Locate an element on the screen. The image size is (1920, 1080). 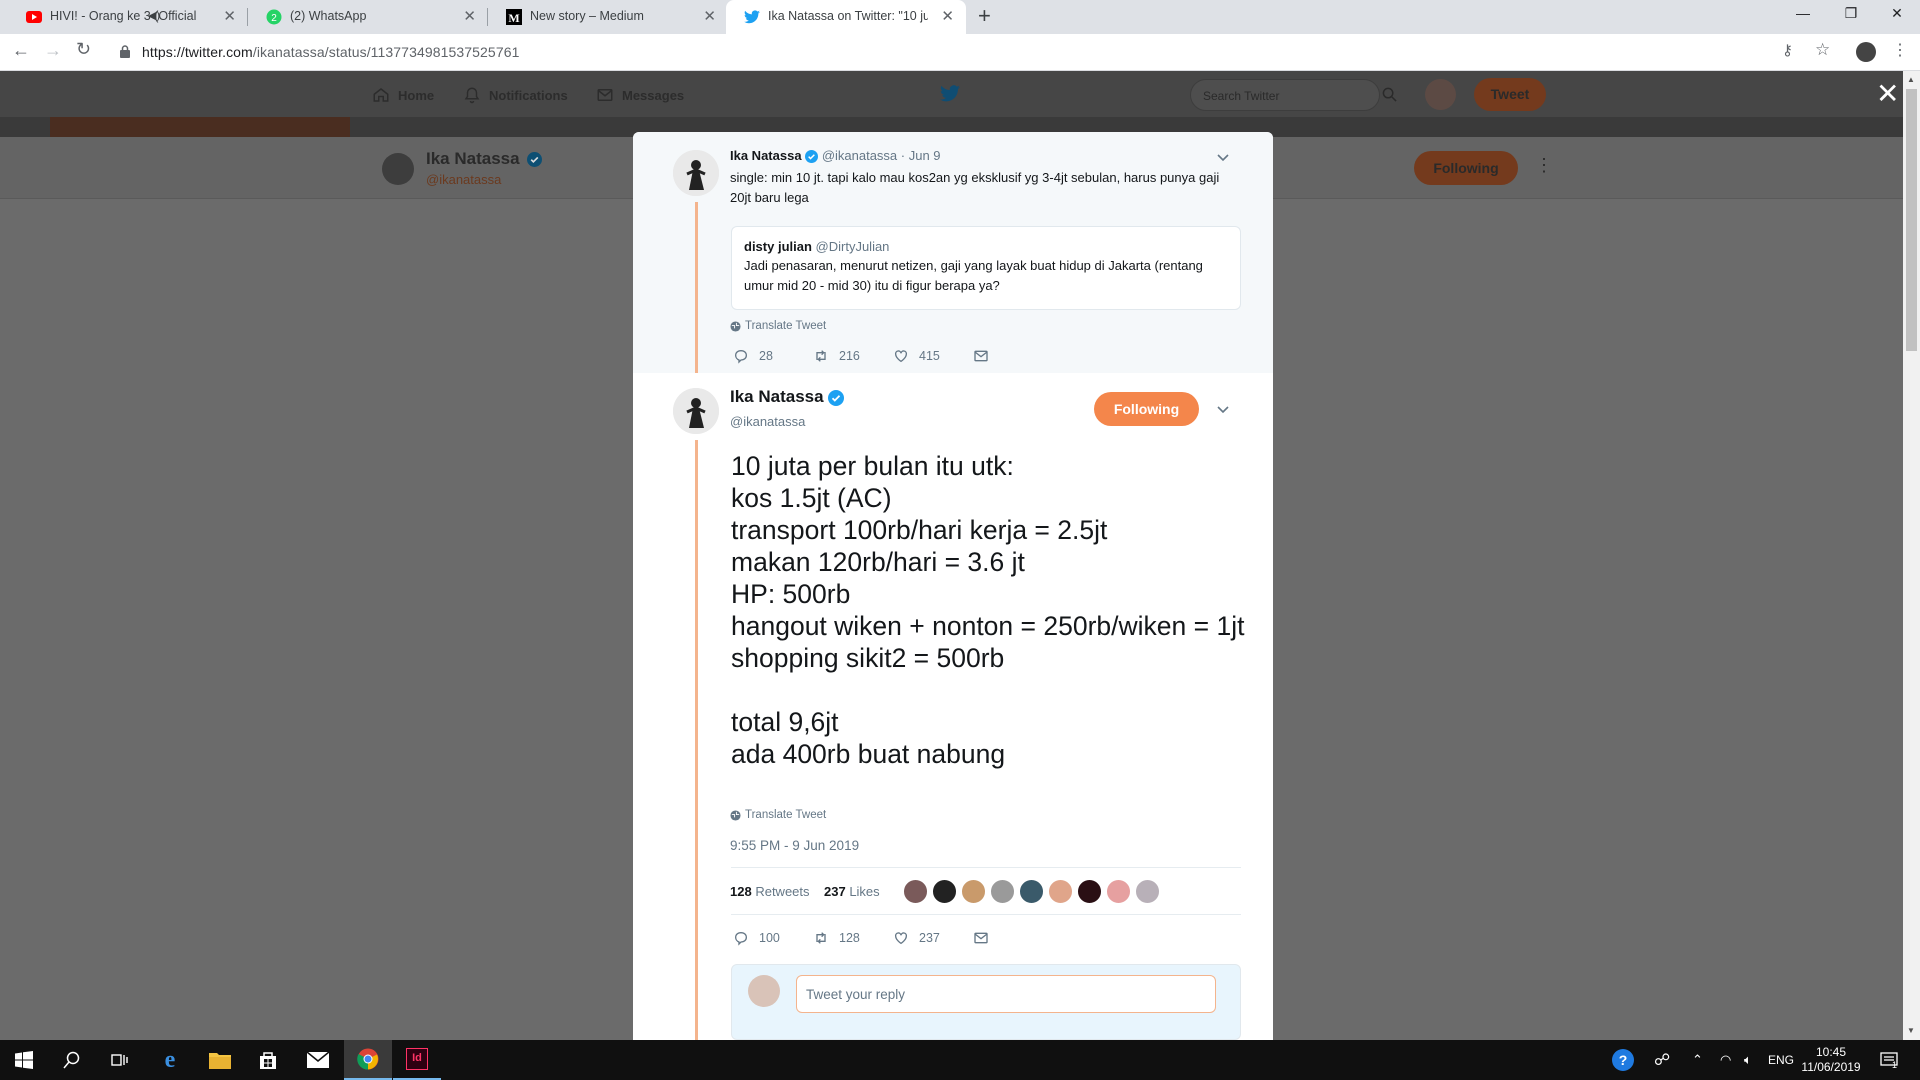
profile-handle: @ikanatassa is located at coordinates (463, 179).